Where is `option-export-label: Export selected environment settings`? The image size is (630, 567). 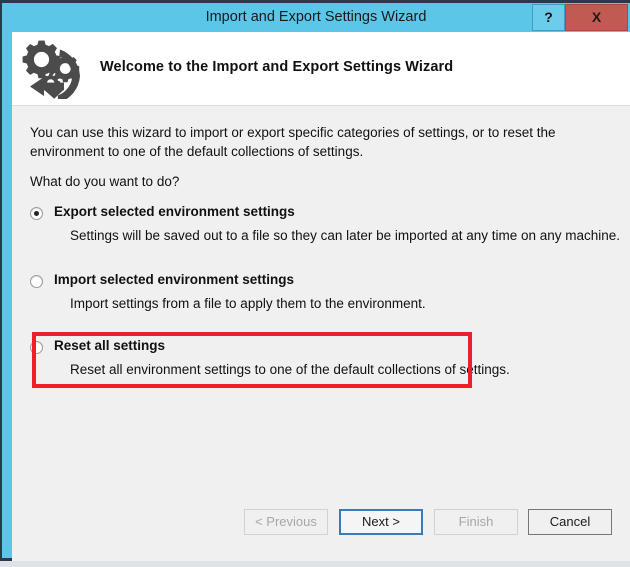 option-export-label: Export selected environment settings is located at coordinates (174, 211).